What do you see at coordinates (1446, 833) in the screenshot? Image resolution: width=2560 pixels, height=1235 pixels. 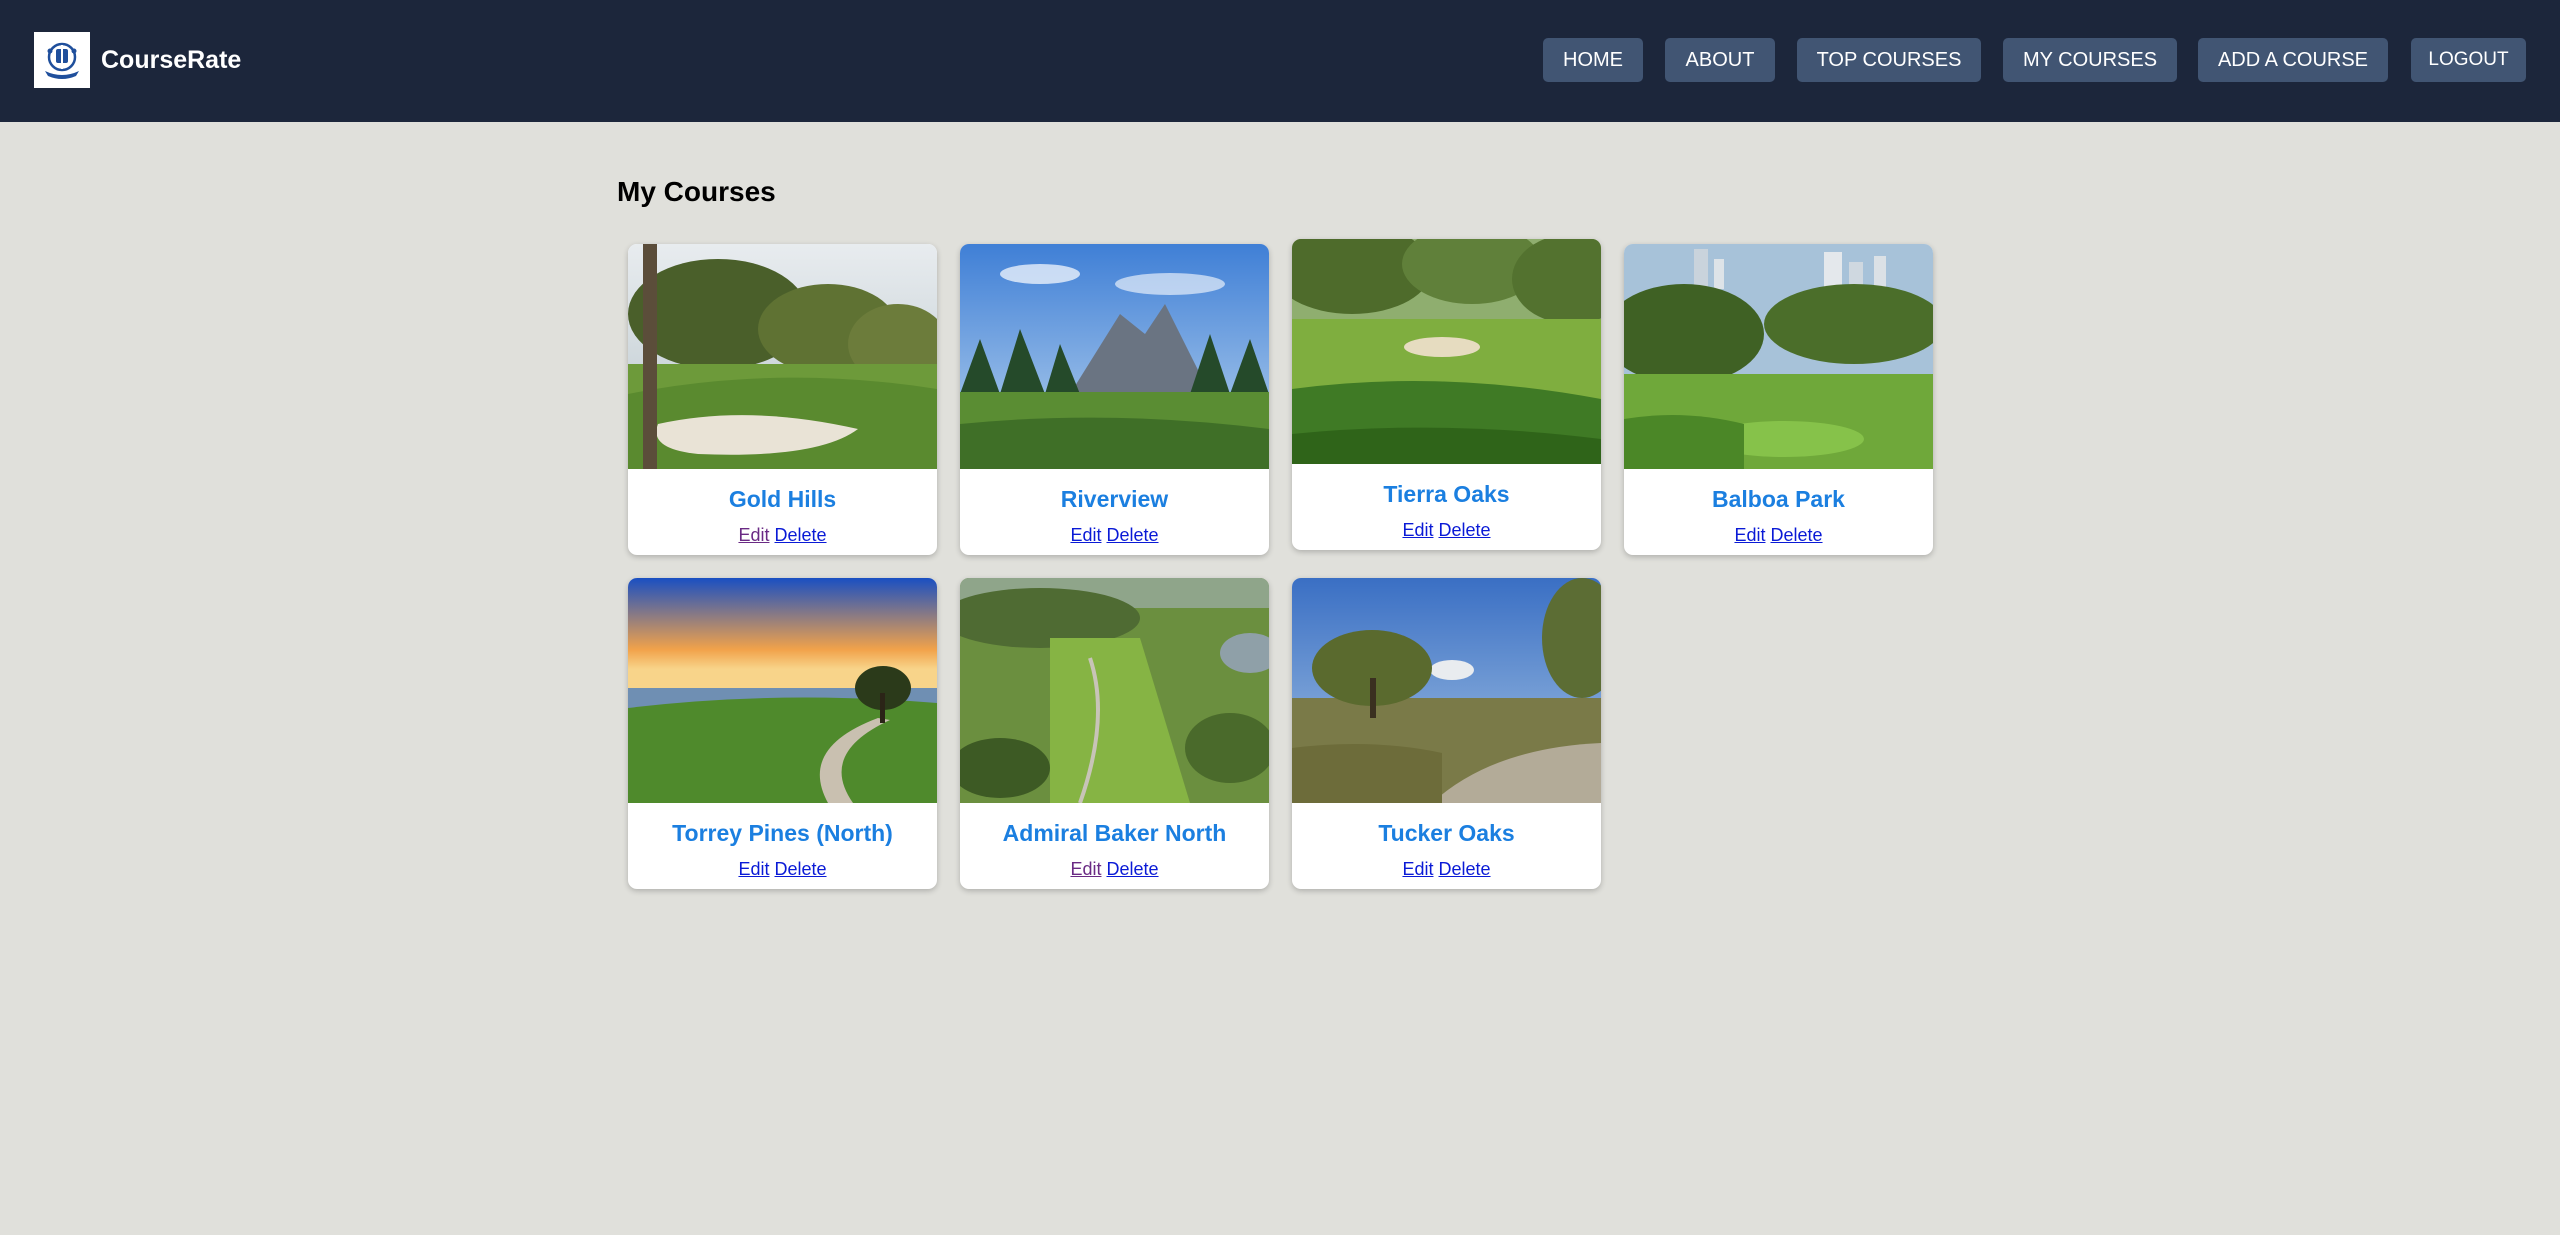 I see `course-name: Tucker Oaks` at bounding box center [1446, 833].